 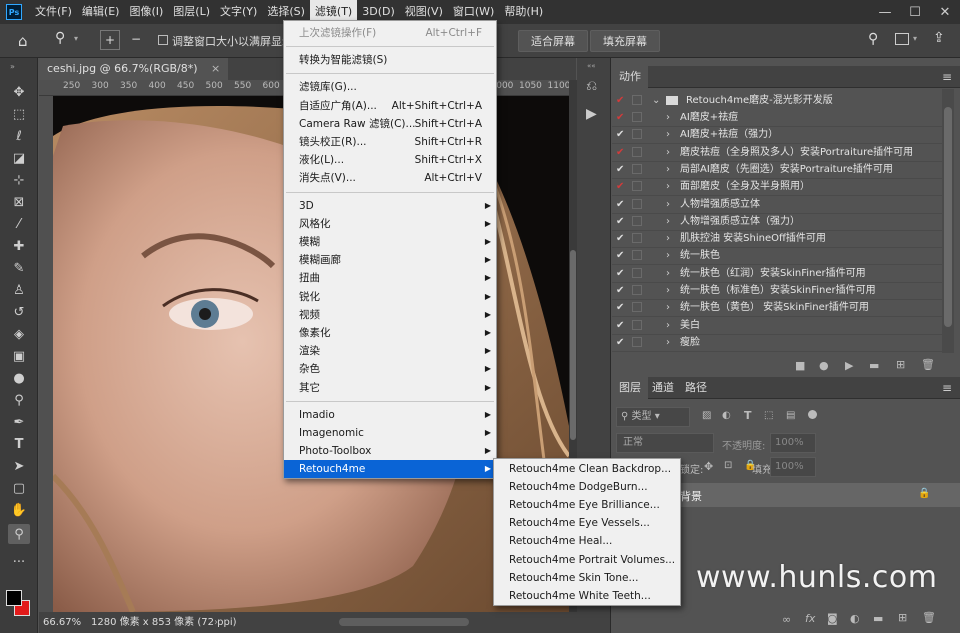 What do you see at coordinates (656, 100) in the screenshot?
I see `chevron-down-icon: ⌄` at bounding box center [656, 100].